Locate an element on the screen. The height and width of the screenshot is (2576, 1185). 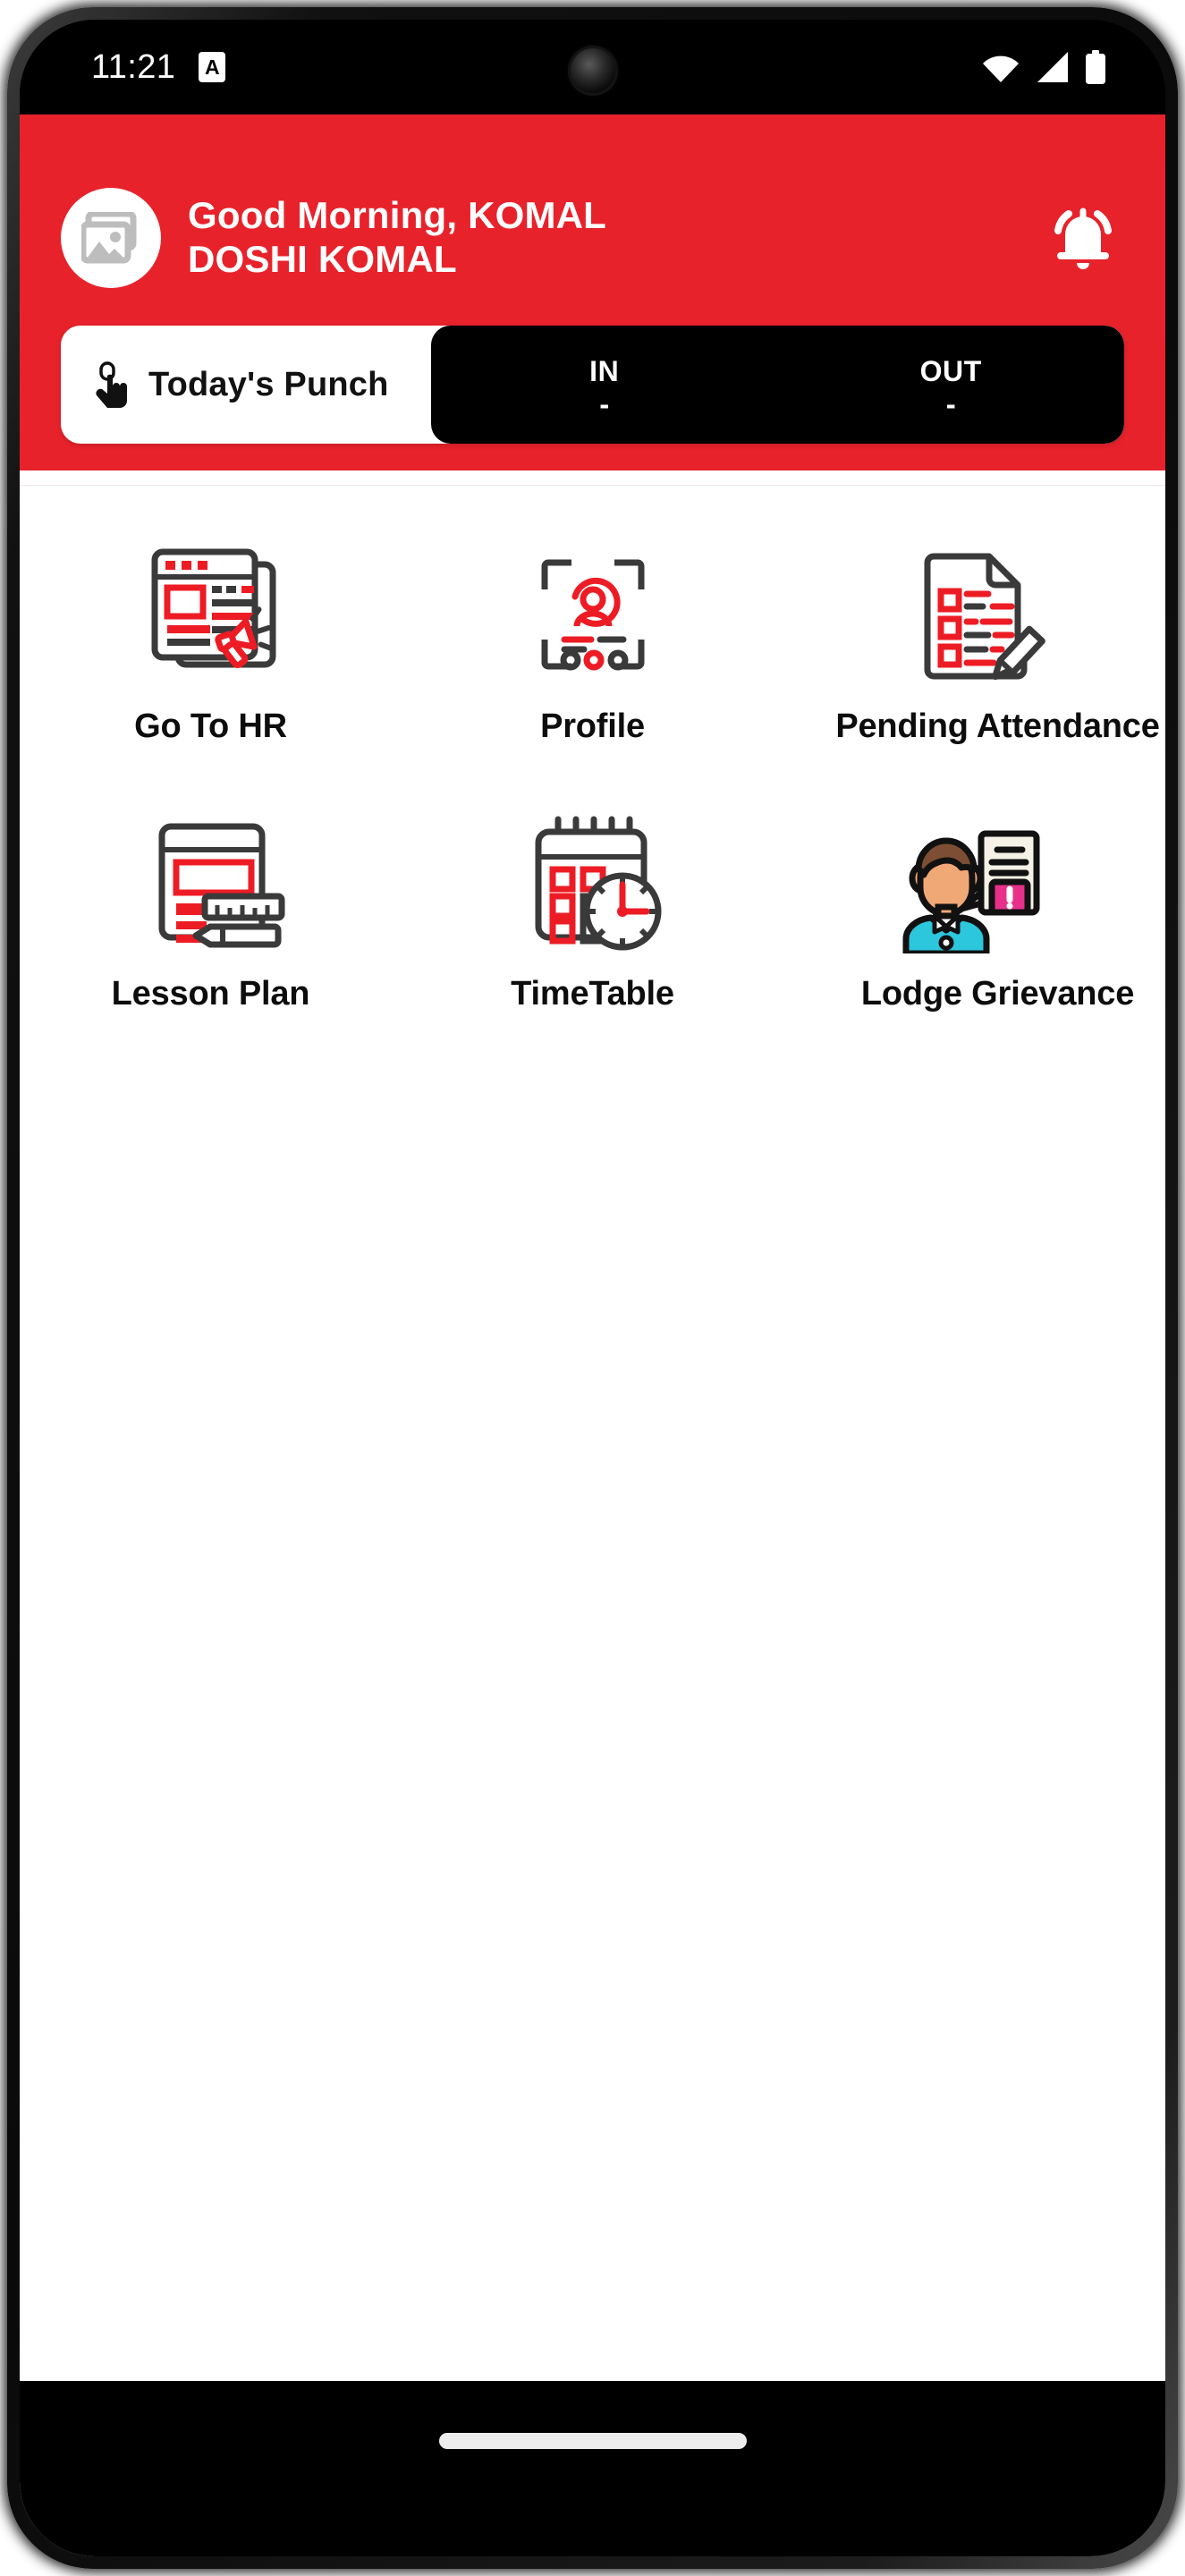
home-gesture-pill is located at coordinates (592, 2441).